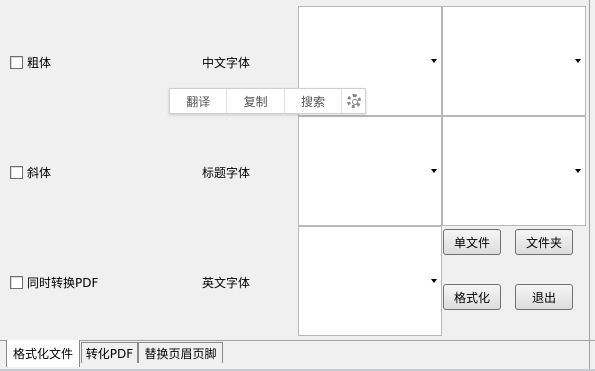  Describe the element at coordinates (514, 61) in the screenshot. I see `chinese-font-size-select` at that location.